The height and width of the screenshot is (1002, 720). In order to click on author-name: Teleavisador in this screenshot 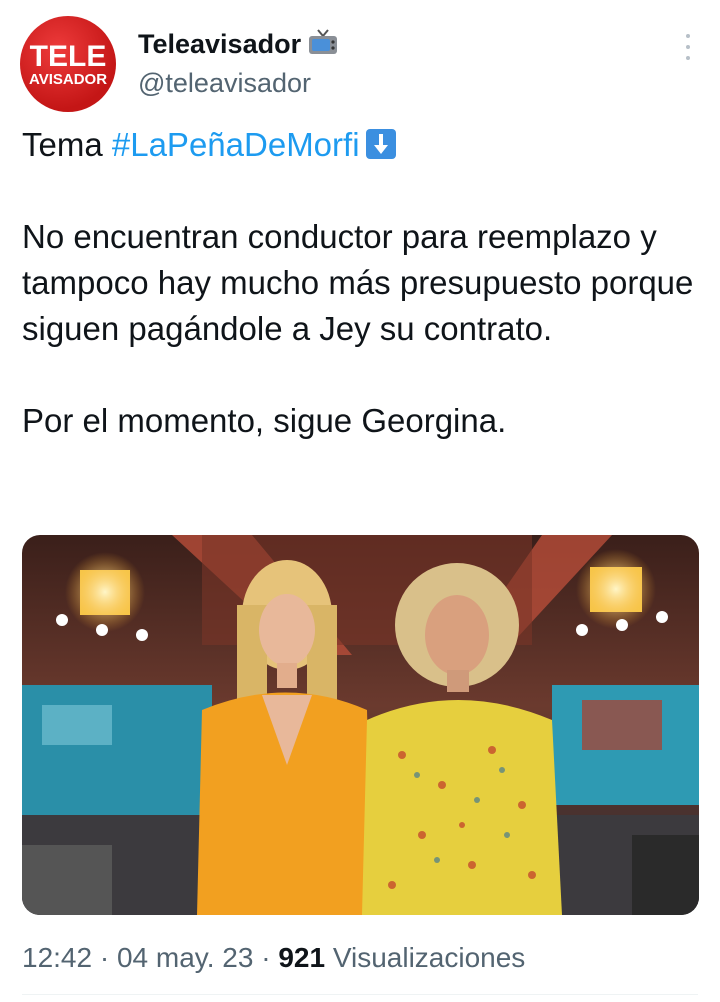, I will do `click(219, 44)`.